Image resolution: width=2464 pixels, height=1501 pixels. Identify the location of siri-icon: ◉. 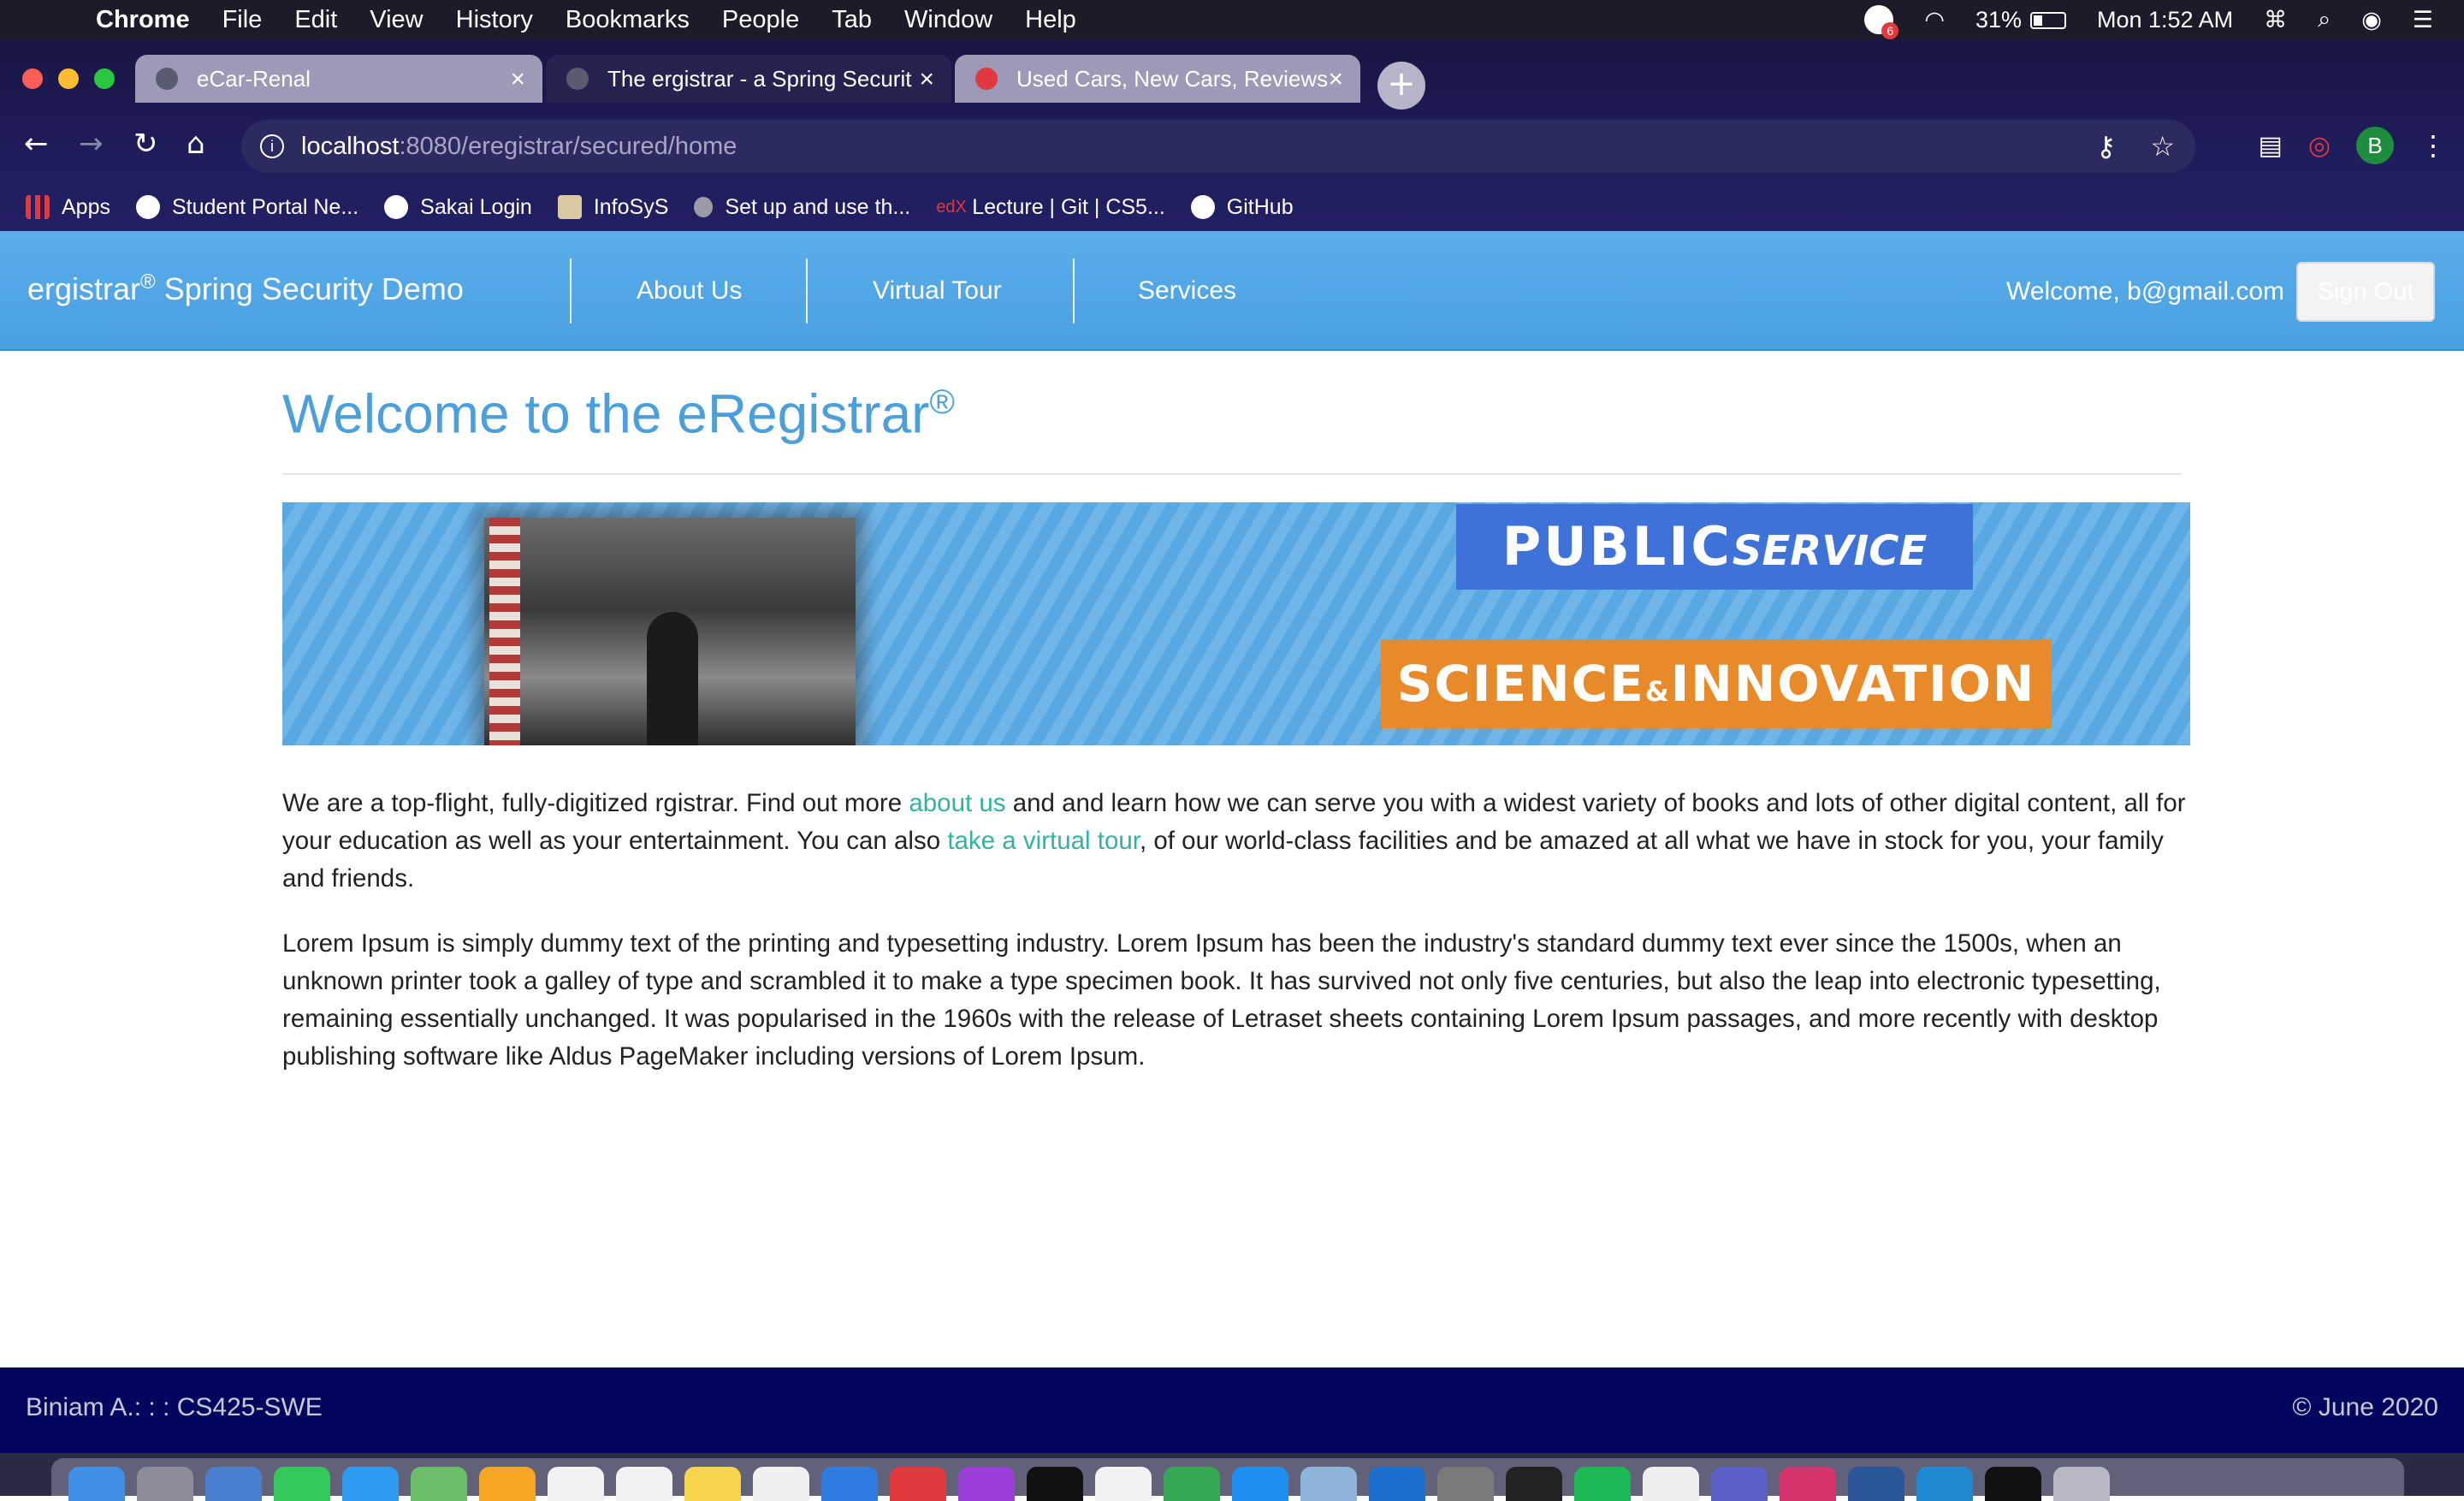
(2371, 20).